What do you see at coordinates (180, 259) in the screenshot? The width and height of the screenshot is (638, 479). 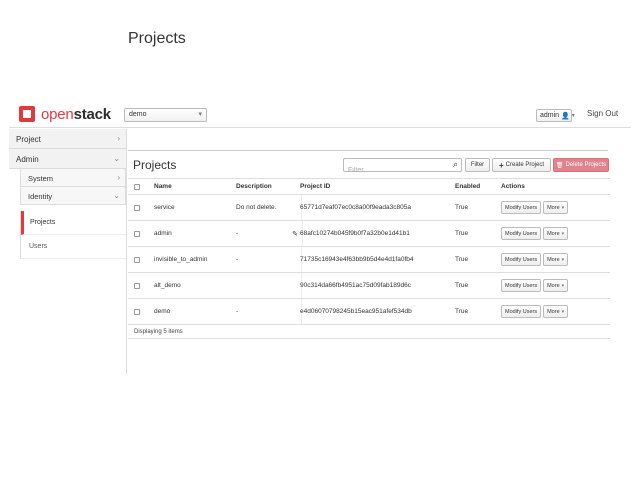 I see `project-name: invisible_to_admin` at bounding box center [180, 259].